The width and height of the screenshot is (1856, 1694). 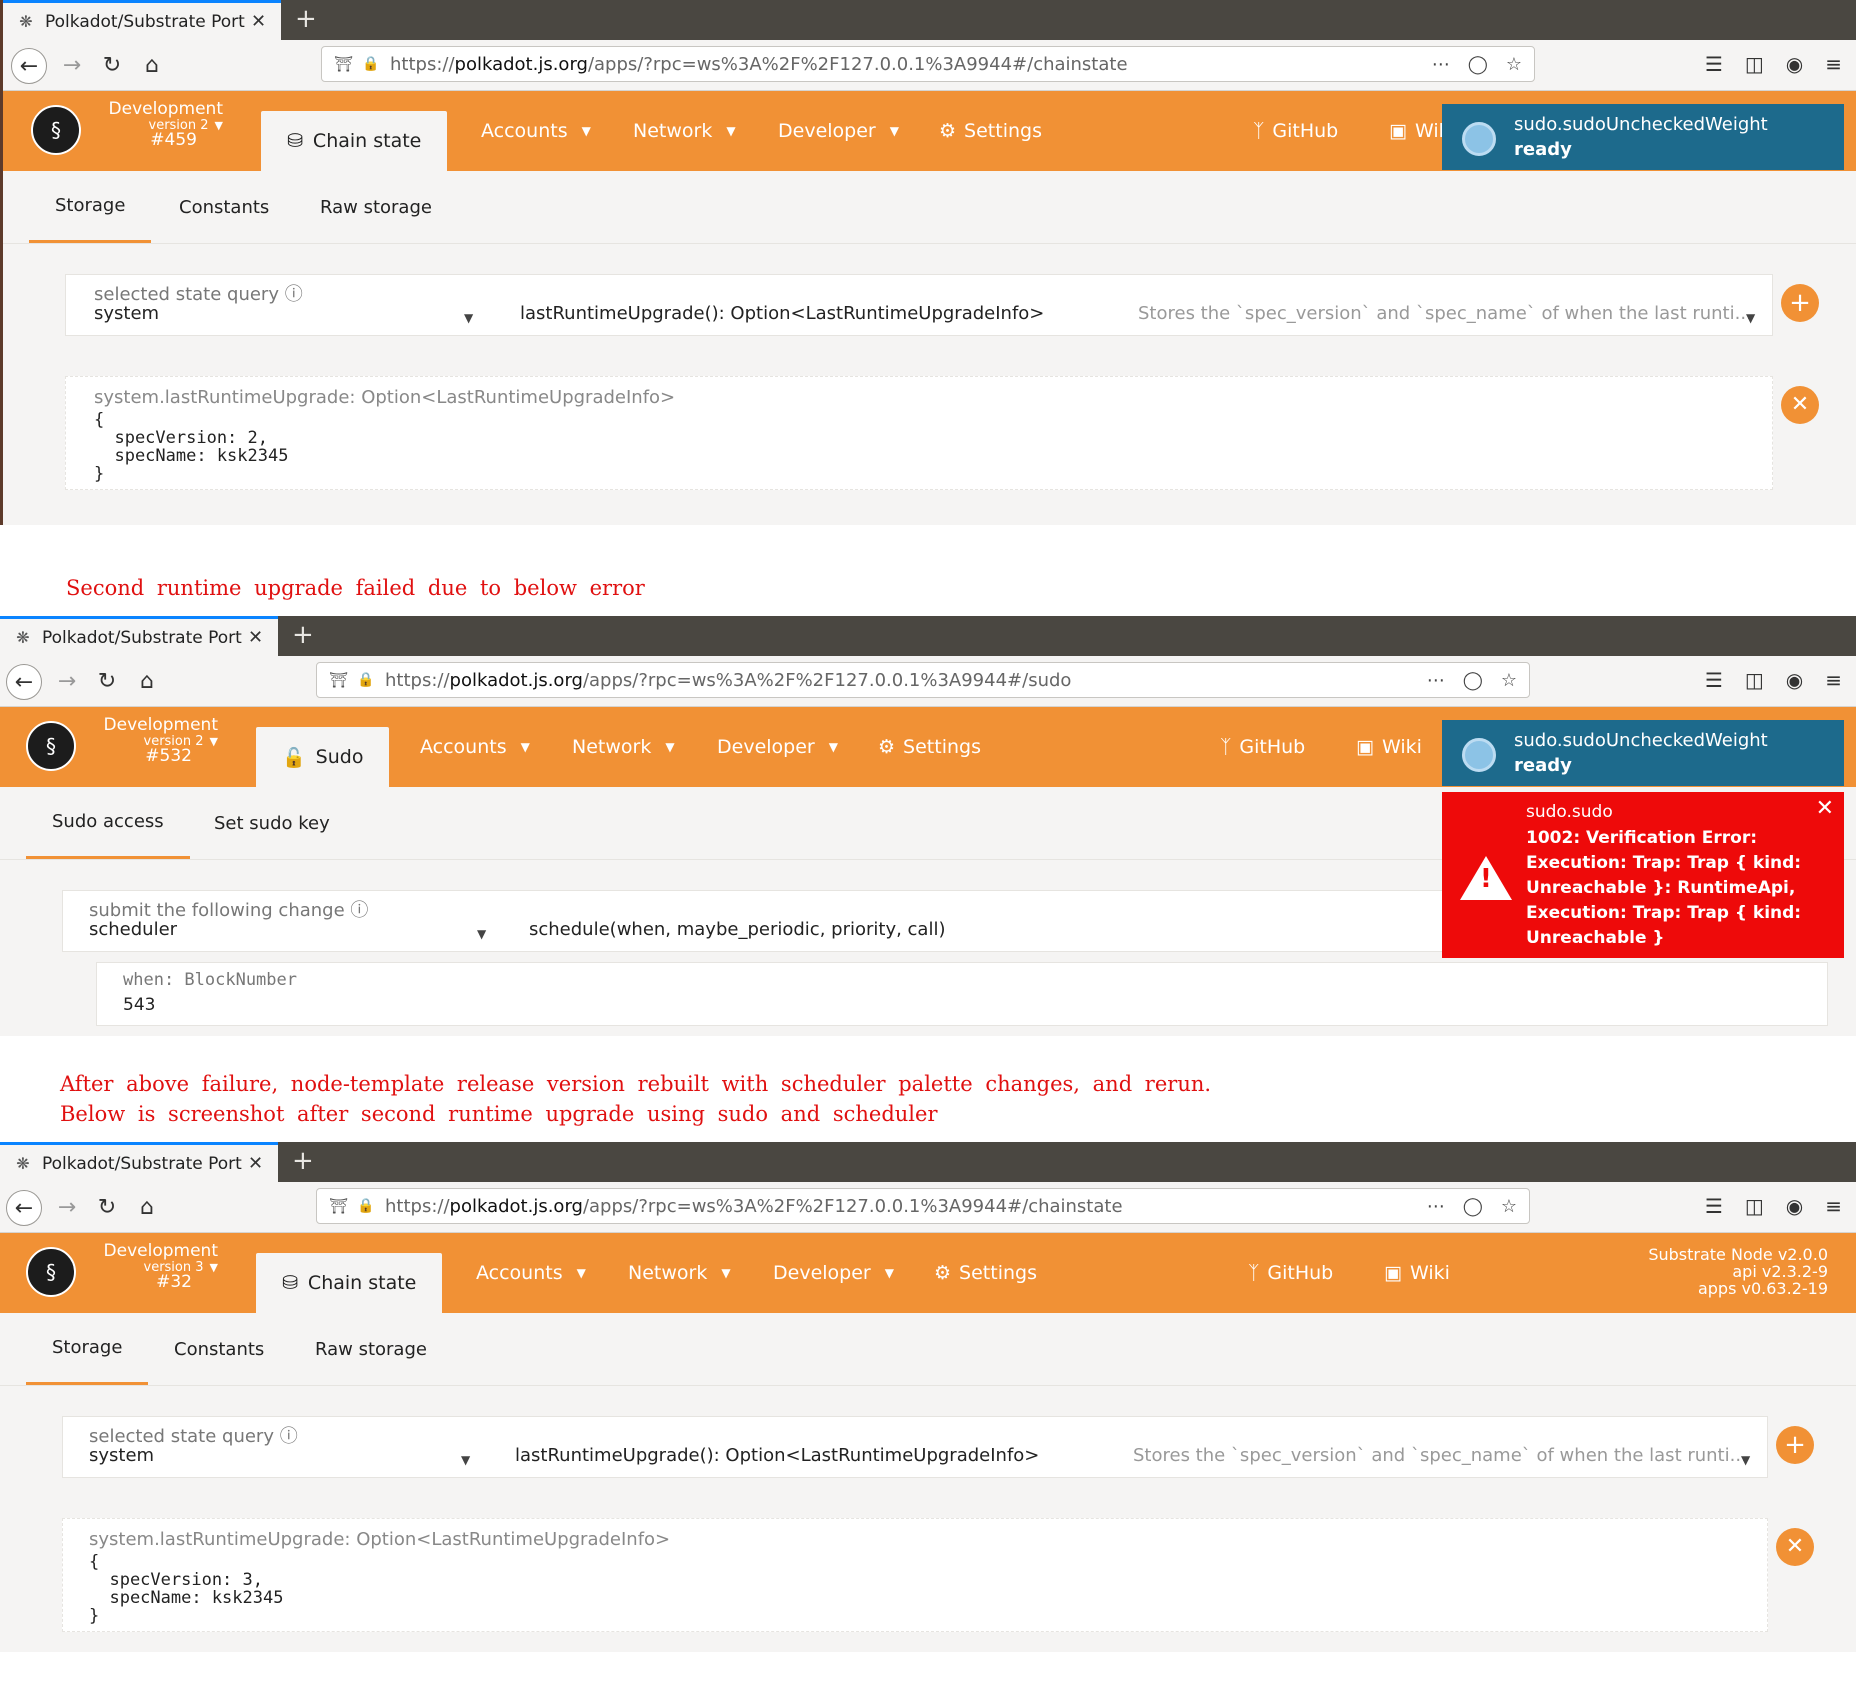 I want to click on chain-selector: Development version 2 ▼ #532, so click(x=153, y=741).